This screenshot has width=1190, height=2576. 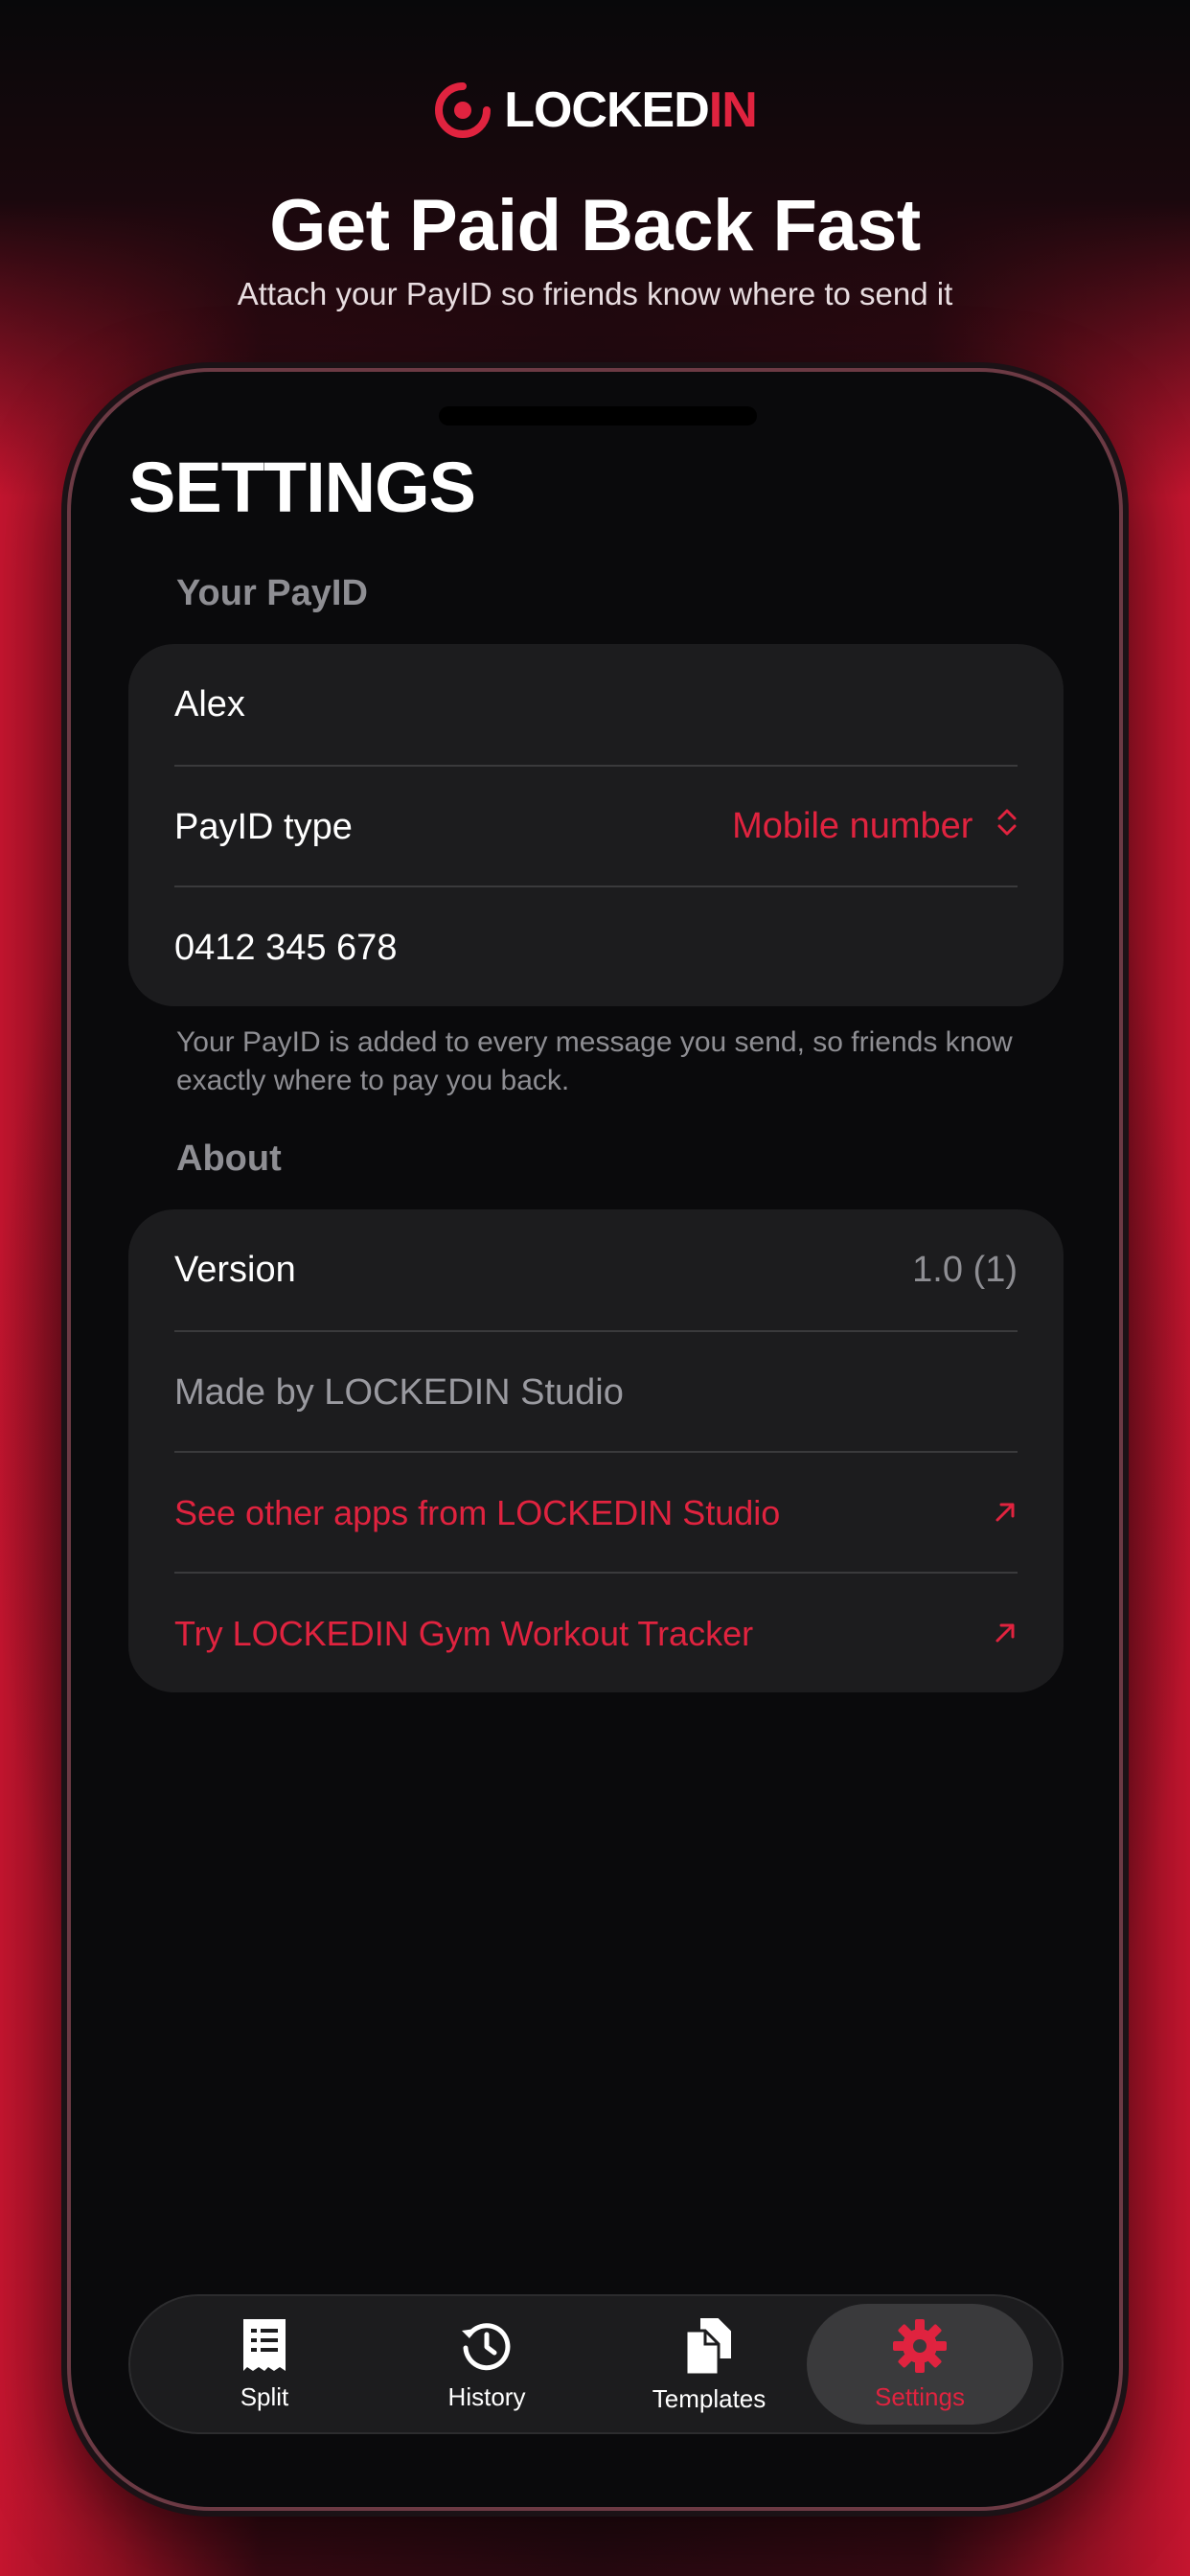 What do you see at coordinates (709, 2345) in the screenshot?
I see `documents-icon` at bounding box center [709, 2345].